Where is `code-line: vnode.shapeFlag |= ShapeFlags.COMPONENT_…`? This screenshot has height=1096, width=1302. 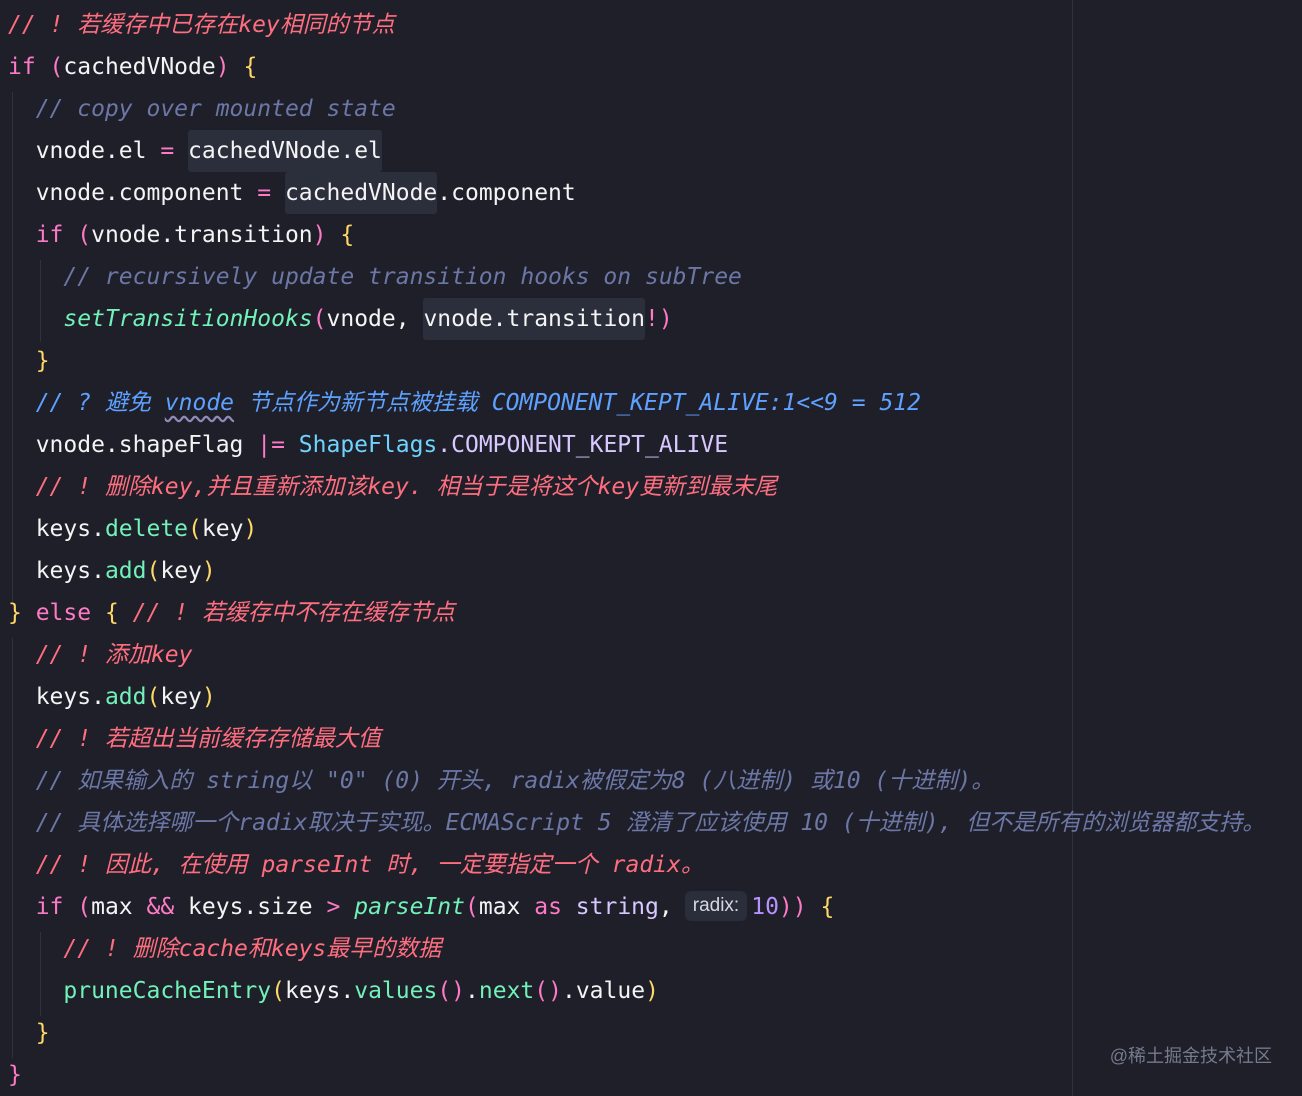 code-line: vnode.shapeFlag |= ShapeFlags.COMPONENT_… is located at coordinates (368, 445).